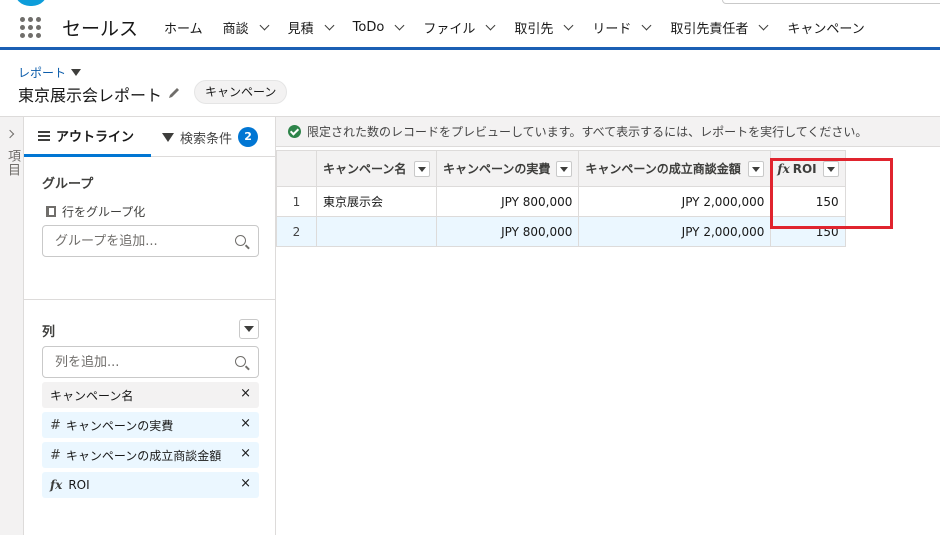 The image size is (940, 535). I want to click on list-icon, so click(44, 135).